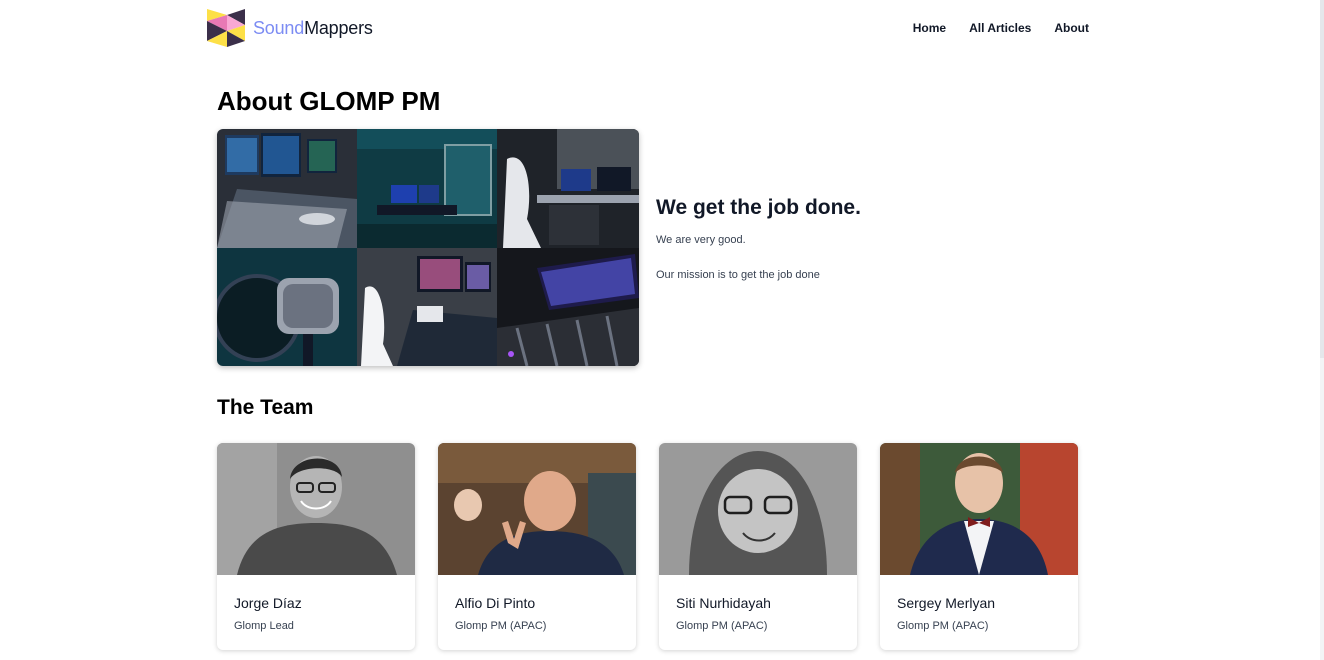 Image resolution: width=1324 pixels, height=660 pixels. What do you see at coordinates (226, 28) in the screenshot?
I see `soundmappers-logo-icon` at bounding box center [226, 28].